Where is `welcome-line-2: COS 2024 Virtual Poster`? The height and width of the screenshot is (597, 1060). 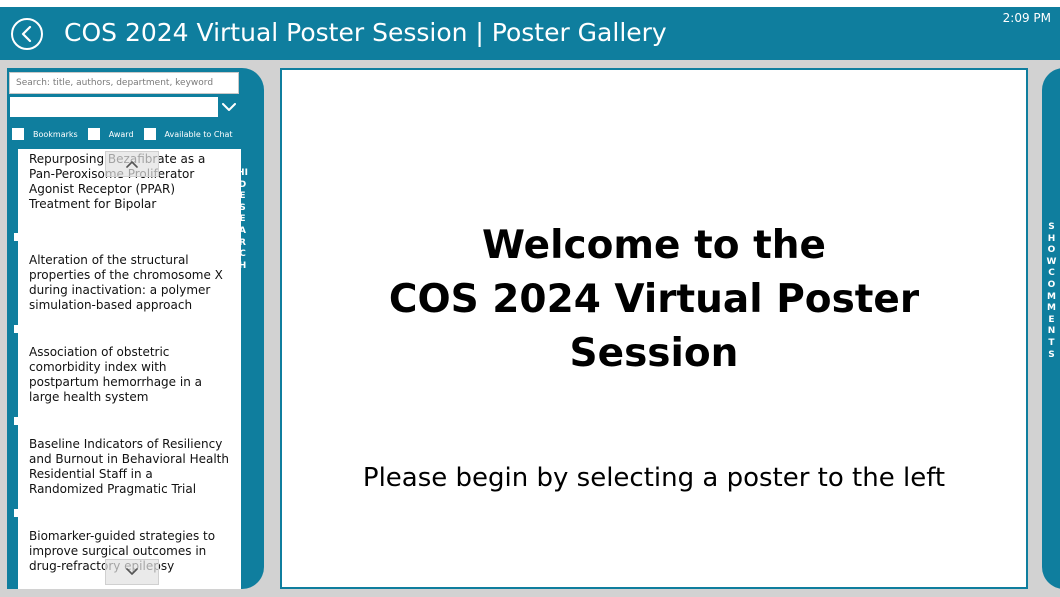 welcome-line-2: COS 2024 Virtual Poster is located at coordinates (654, 299).